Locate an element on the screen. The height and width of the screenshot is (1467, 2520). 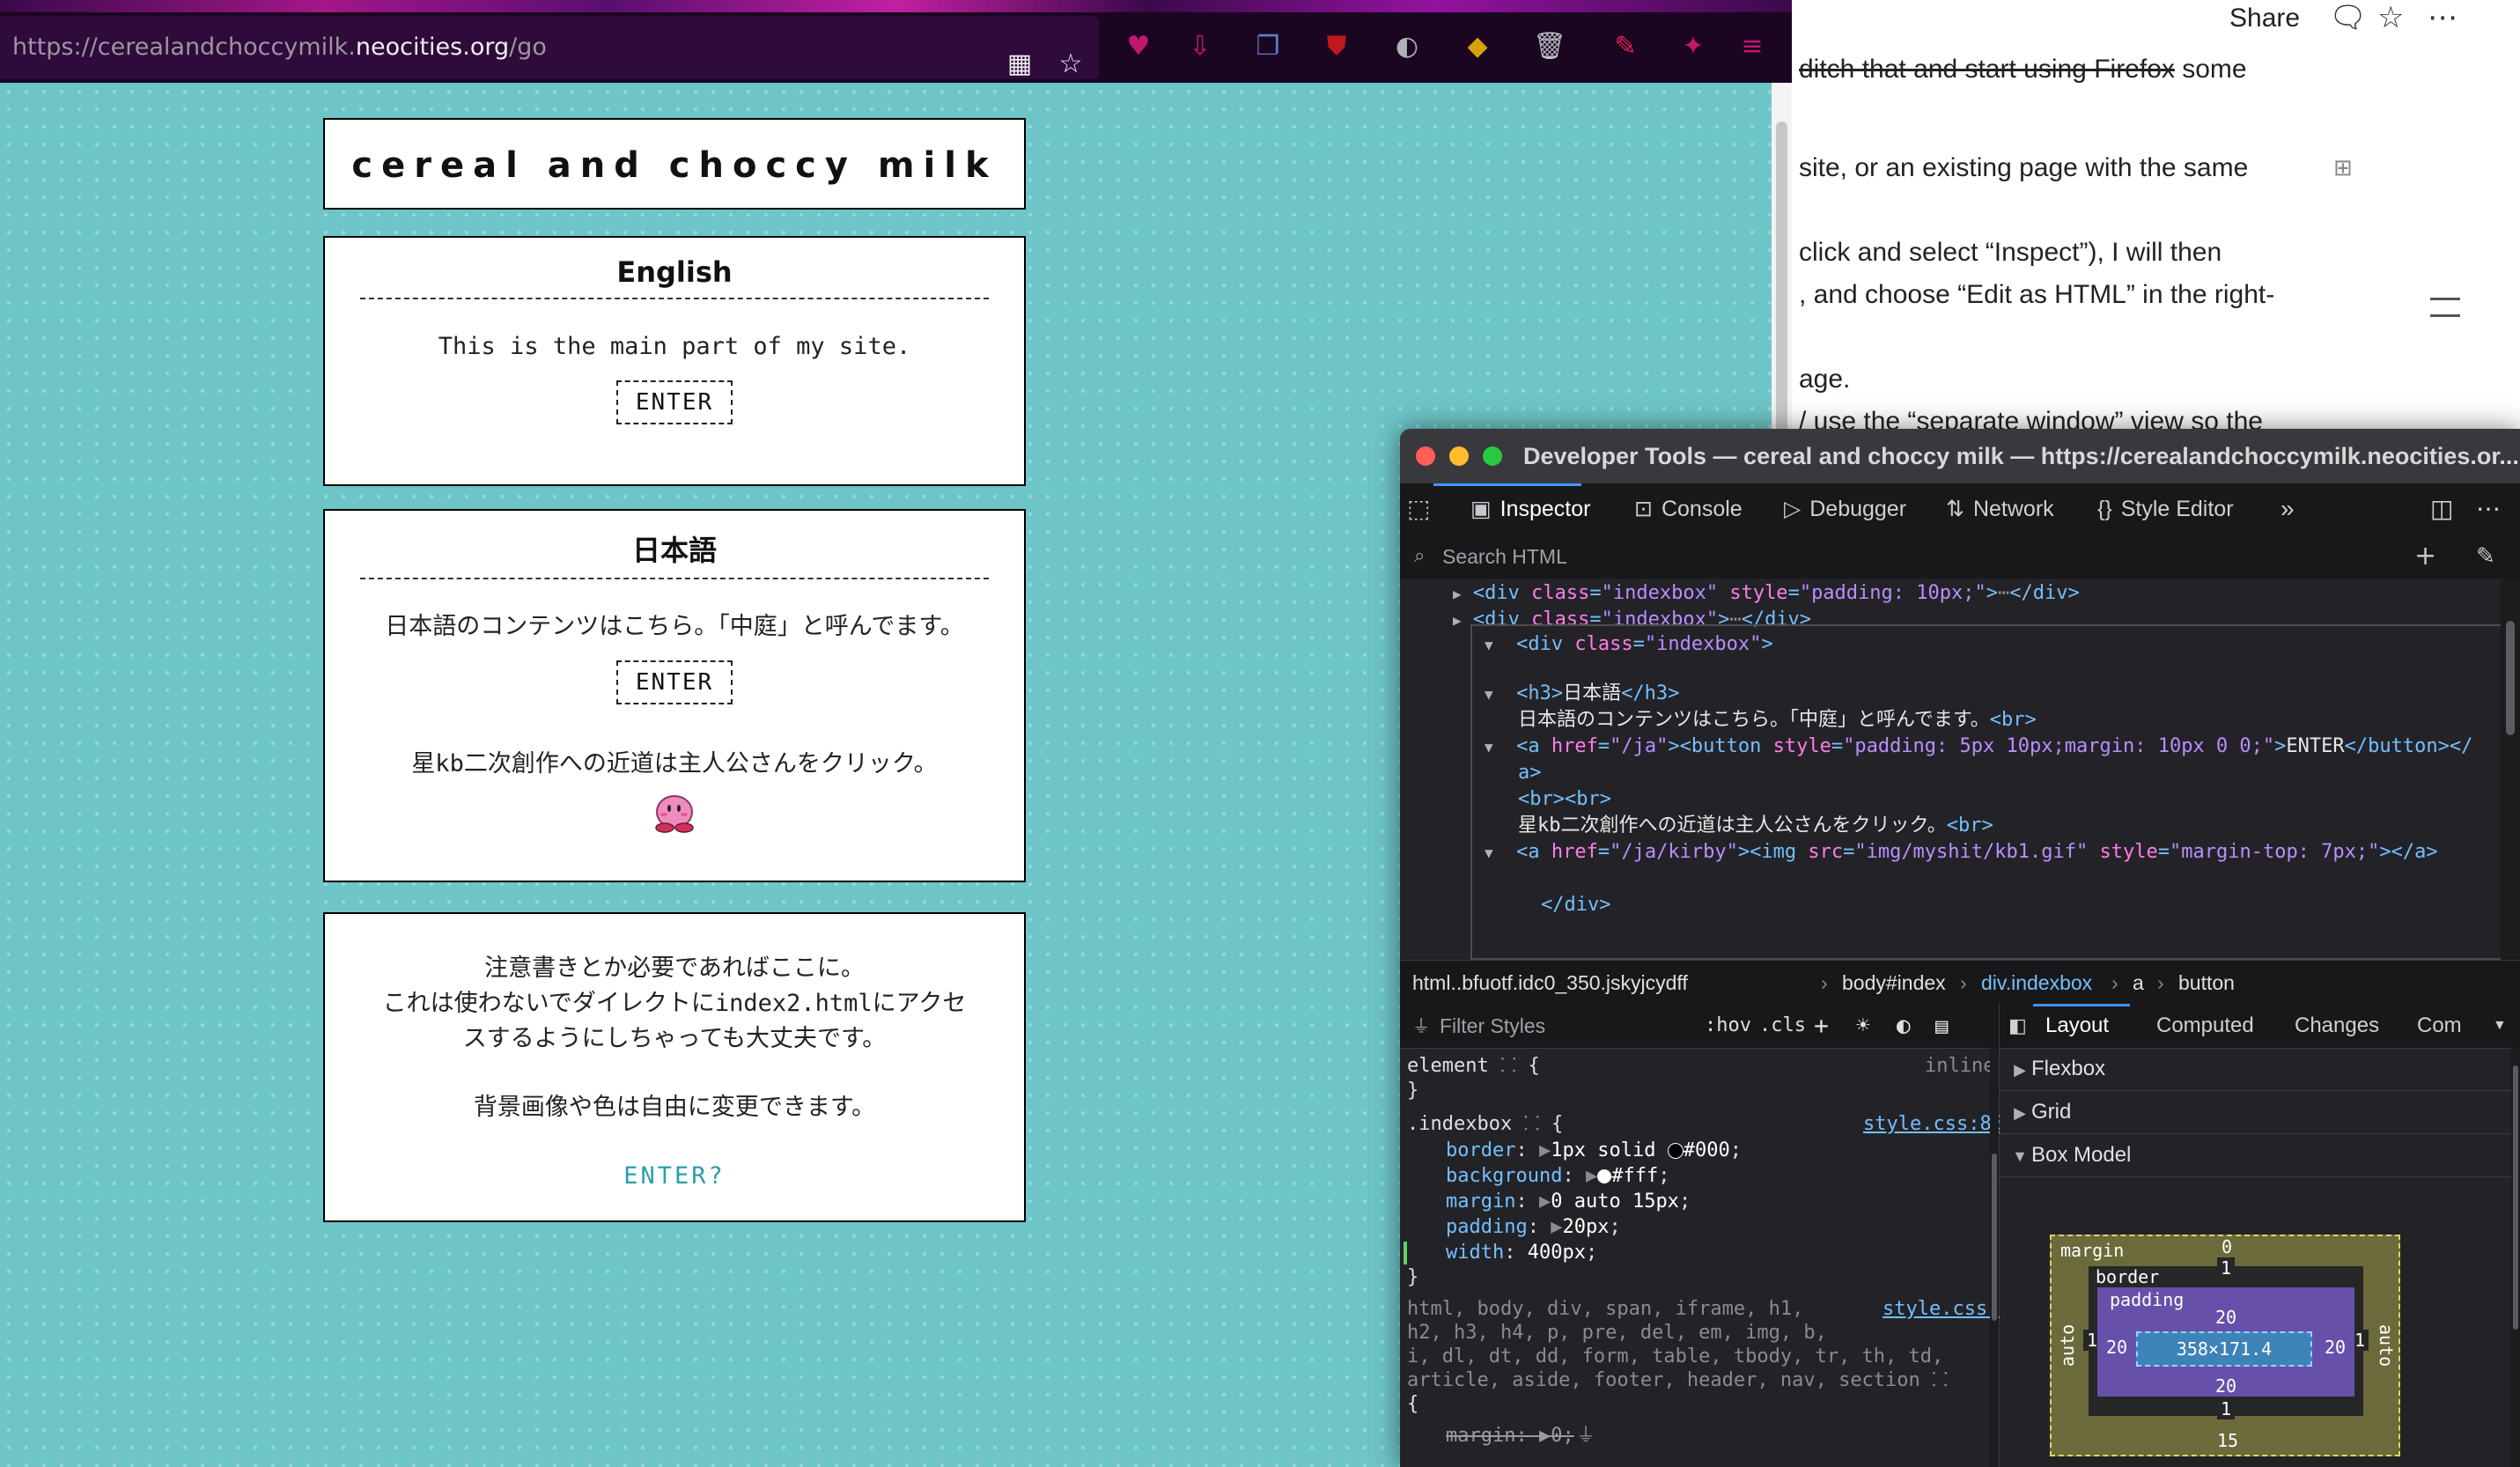
add-rule-icon: + is located at coordinates (1821, 1026).